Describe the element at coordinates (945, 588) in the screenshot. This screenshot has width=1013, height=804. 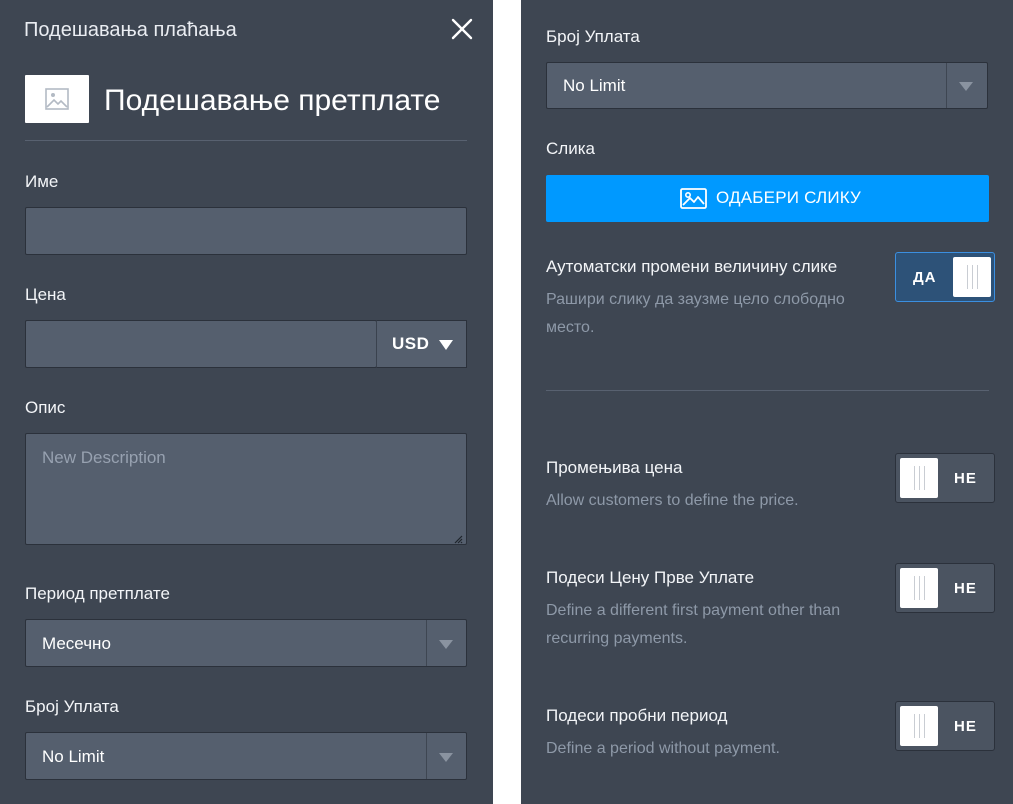
I see `first-payment-toggle: НЕ` at that location.